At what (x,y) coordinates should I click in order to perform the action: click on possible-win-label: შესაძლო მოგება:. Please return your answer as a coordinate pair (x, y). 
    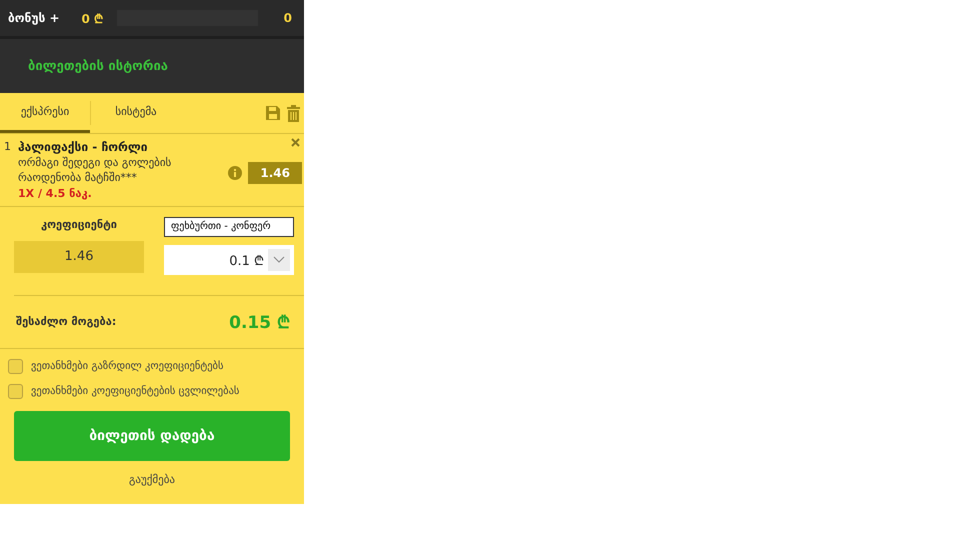
    Looking at the image, I should click on (66, 321).